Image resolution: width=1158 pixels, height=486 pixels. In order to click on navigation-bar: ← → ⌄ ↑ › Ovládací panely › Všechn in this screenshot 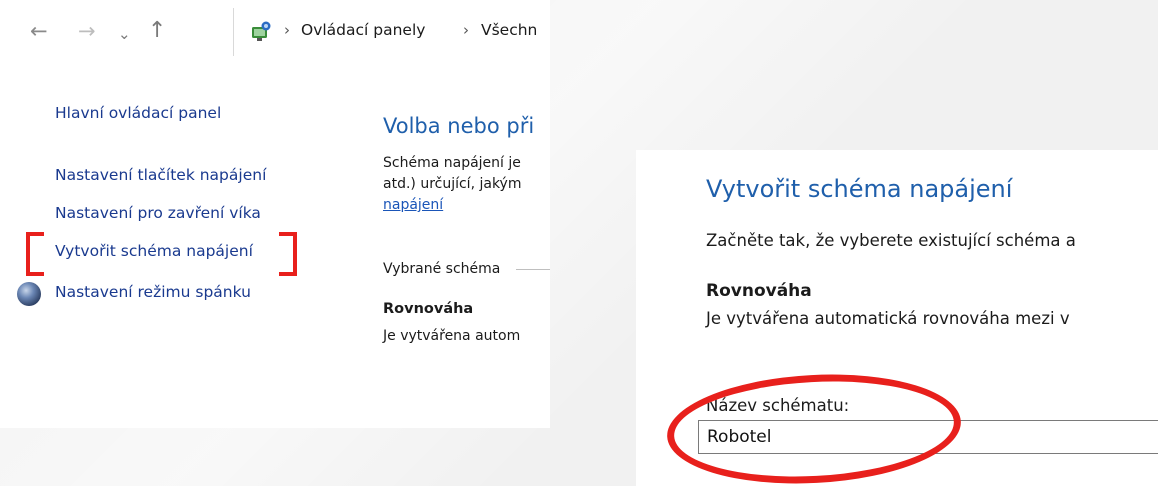, I will do `click(275, 31)`.